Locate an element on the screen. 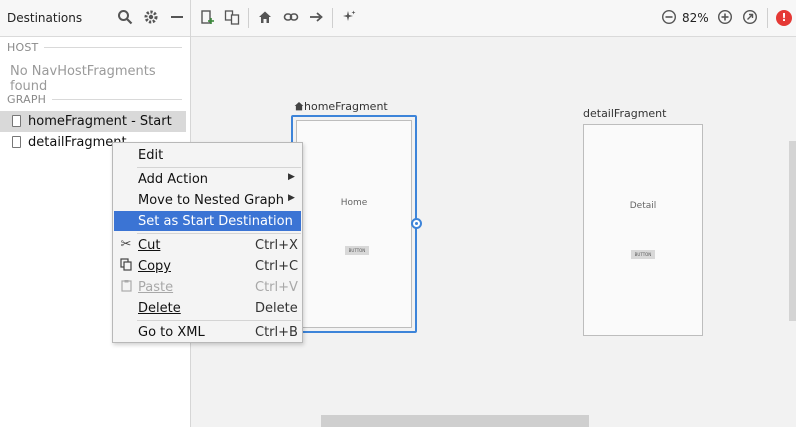 The image size is (796, 427). menu-item-delete: Delete Delete is located at coordinates (207, 308).